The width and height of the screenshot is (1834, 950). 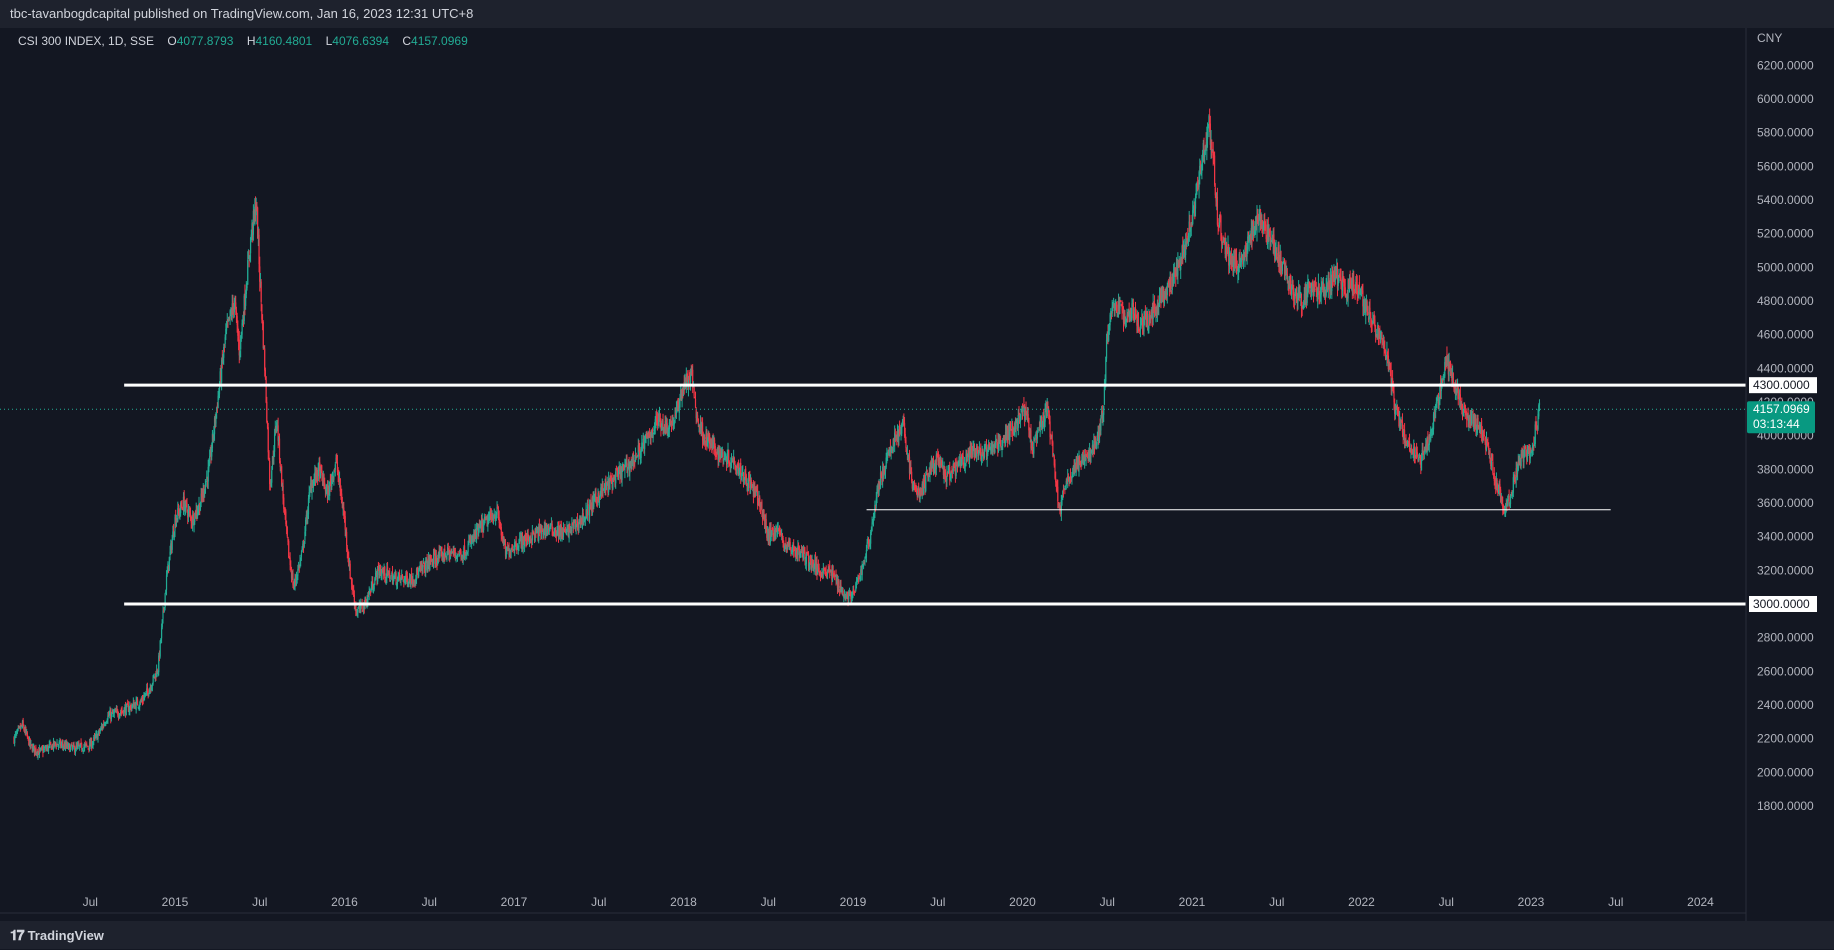 I want to click on price-tick-label: 2000.0000, so click(x=1785, y=772).